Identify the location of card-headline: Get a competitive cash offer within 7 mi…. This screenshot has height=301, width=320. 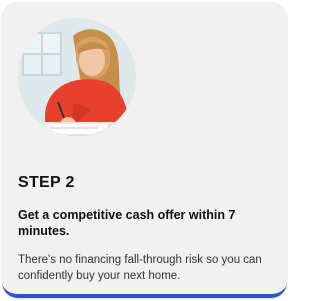
(127, 223).